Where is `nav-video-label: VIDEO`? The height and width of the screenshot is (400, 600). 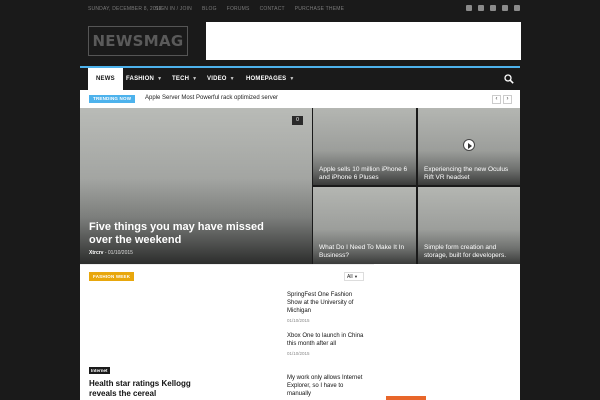
nav-video-label: VIDEO is located at coordinates (217, 79).